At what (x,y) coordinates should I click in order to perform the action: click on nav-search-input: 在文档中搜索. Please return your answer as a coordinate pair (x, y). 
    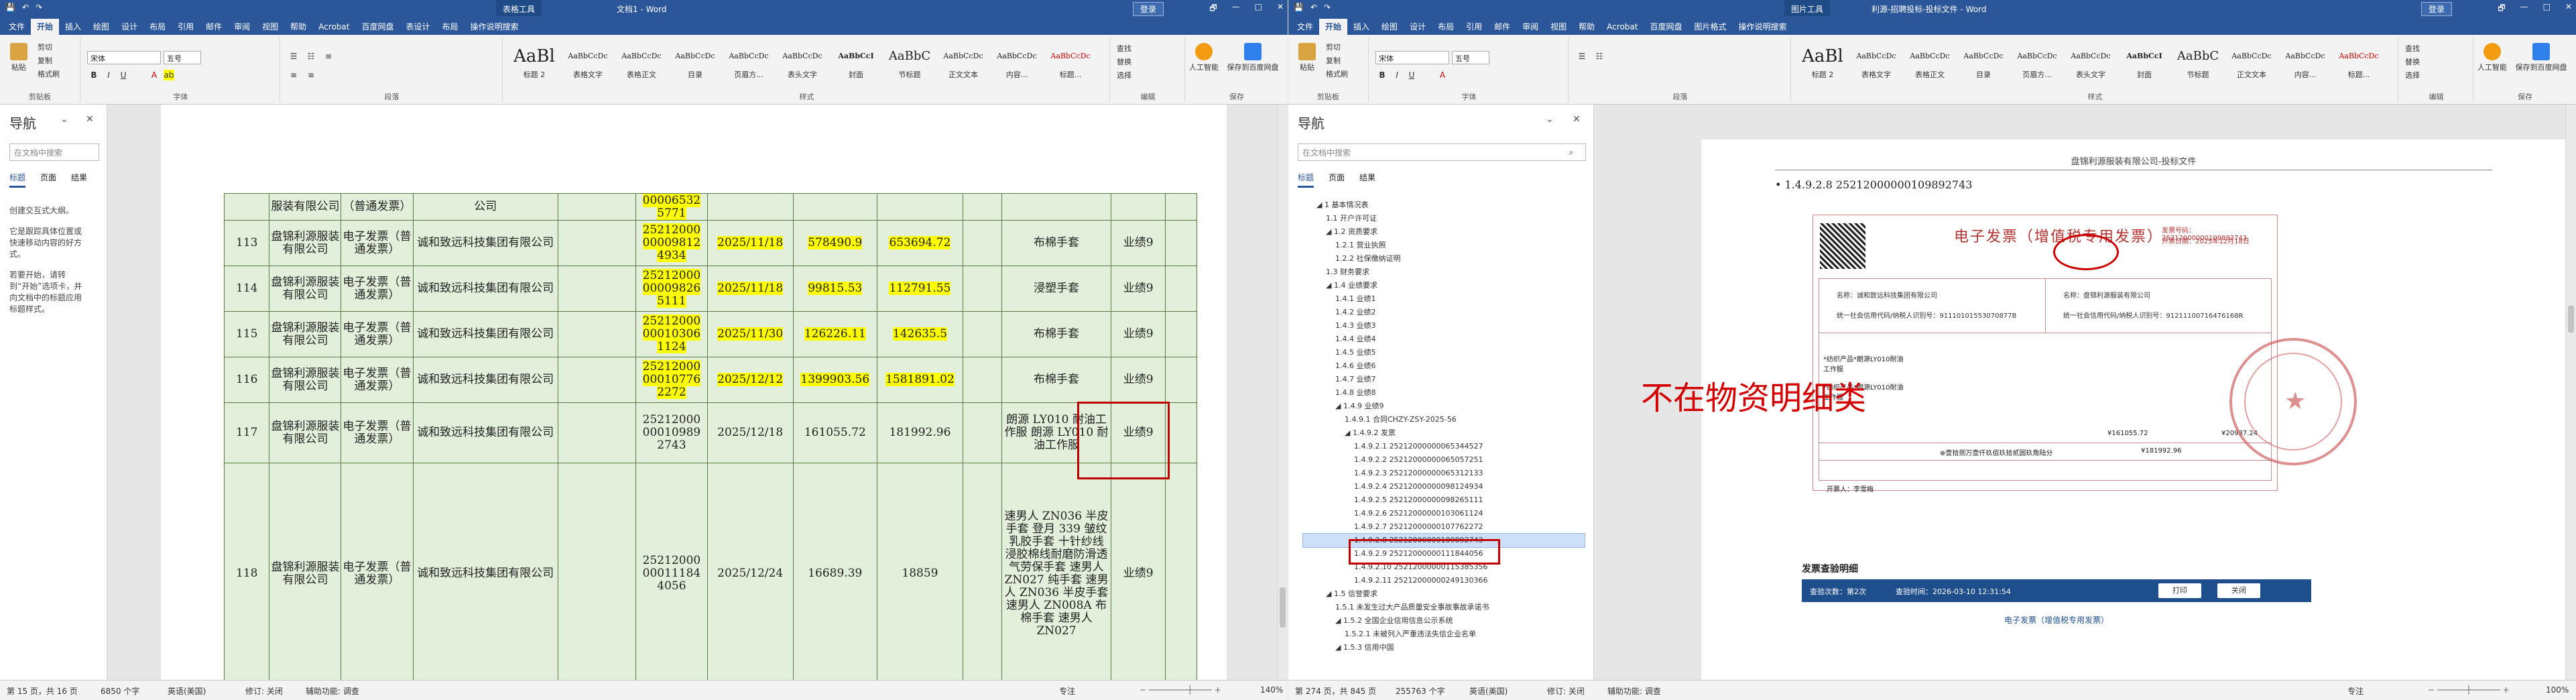
    Looking at the image, I should click on (54, 152).